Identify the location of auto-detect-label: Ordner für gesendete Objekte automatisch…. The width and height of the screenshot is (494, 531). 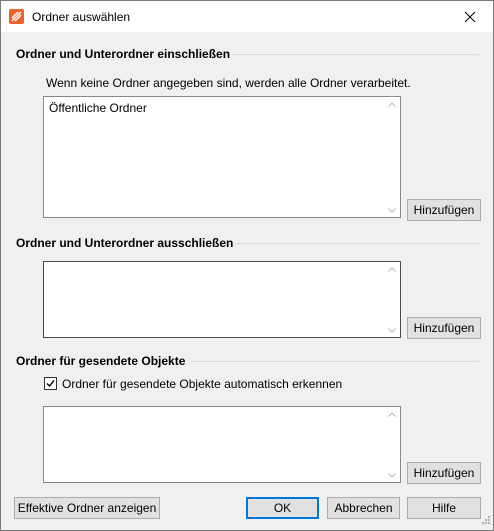
(202, 384).